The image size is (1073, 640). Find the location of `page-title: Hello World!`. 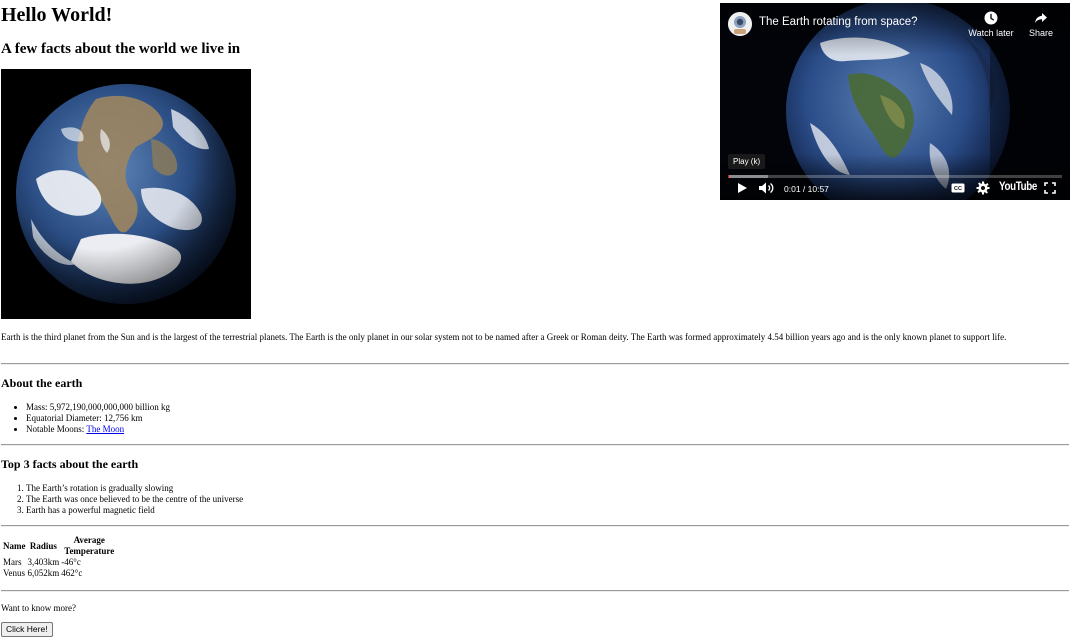

page-title: Hello World! is located at coordinates (57, 15).